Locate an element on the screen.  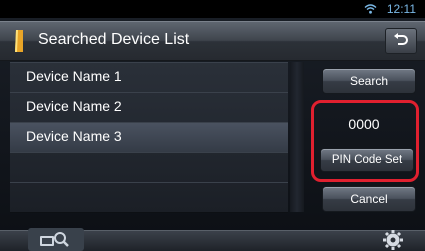
back-button is located at coordinates (401, 41).